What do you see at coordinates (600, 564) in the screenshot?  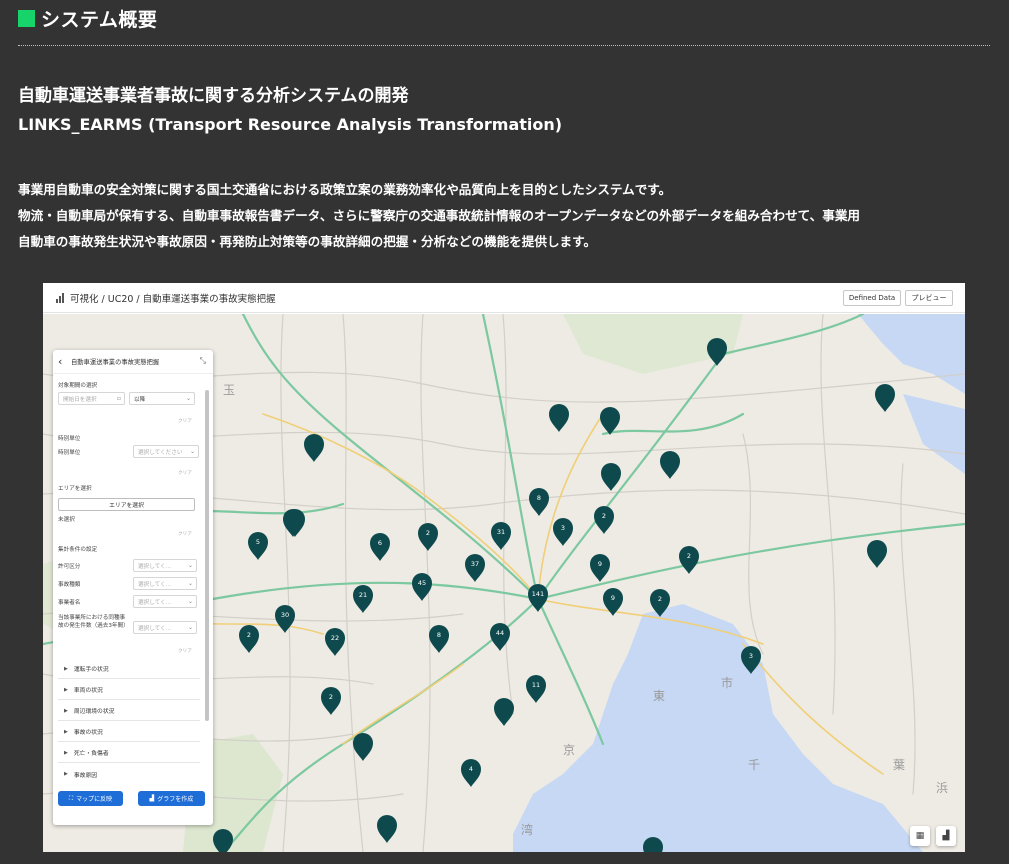 I see `map-pin-count: 9` at bounding box center [600, 564].